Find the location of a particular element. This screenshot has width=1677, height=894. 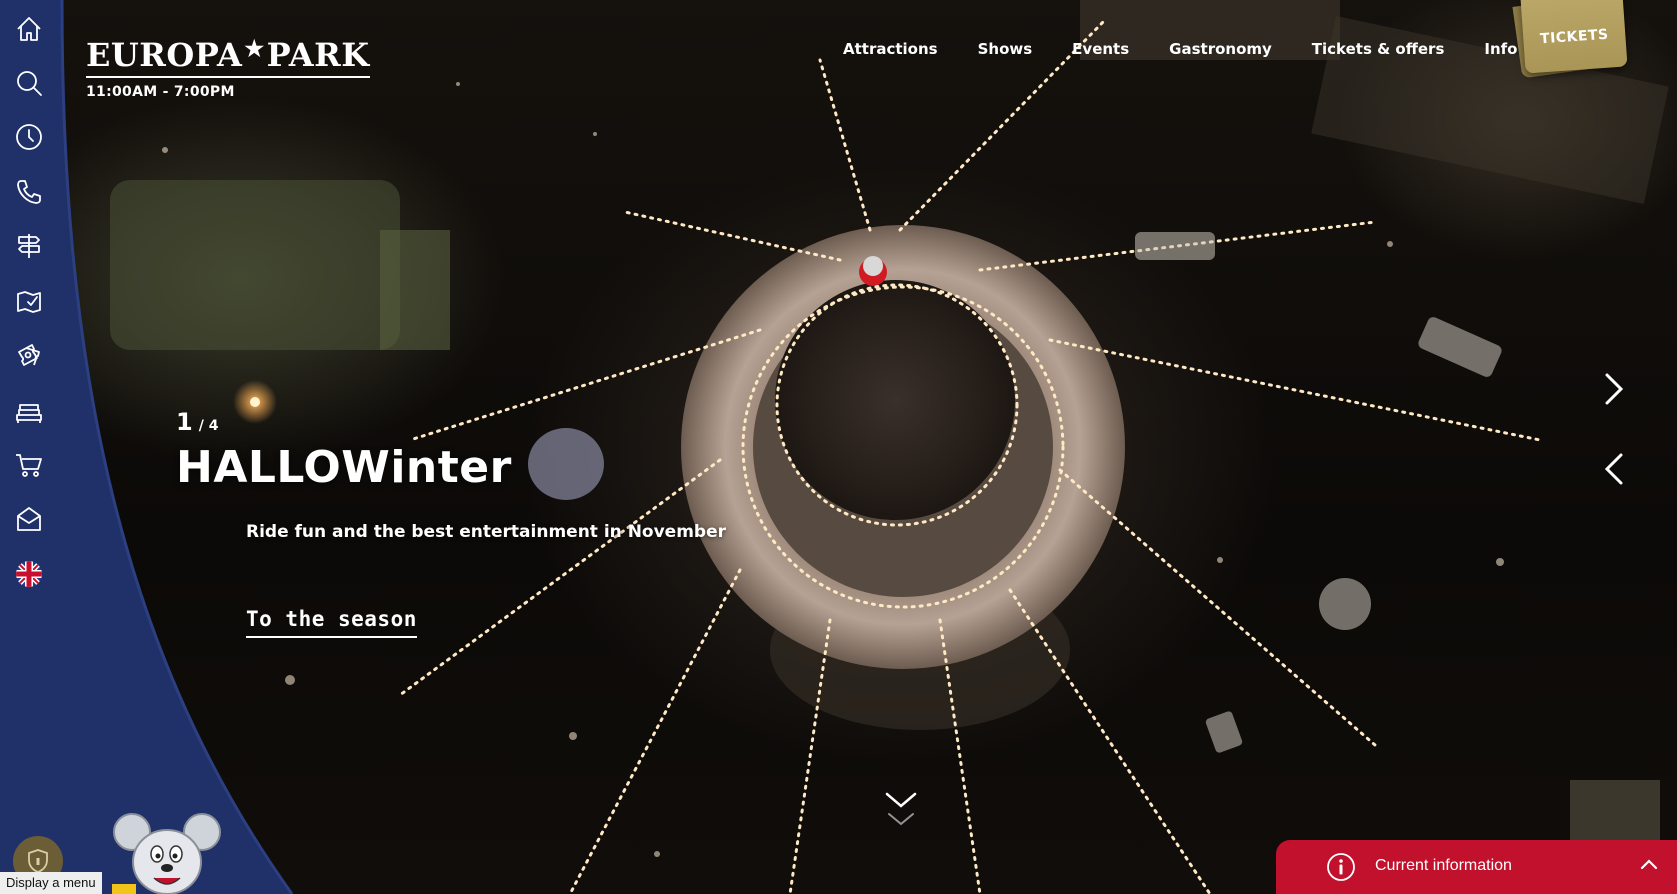

nav-events: Events is located at coordinates (1100, 49).